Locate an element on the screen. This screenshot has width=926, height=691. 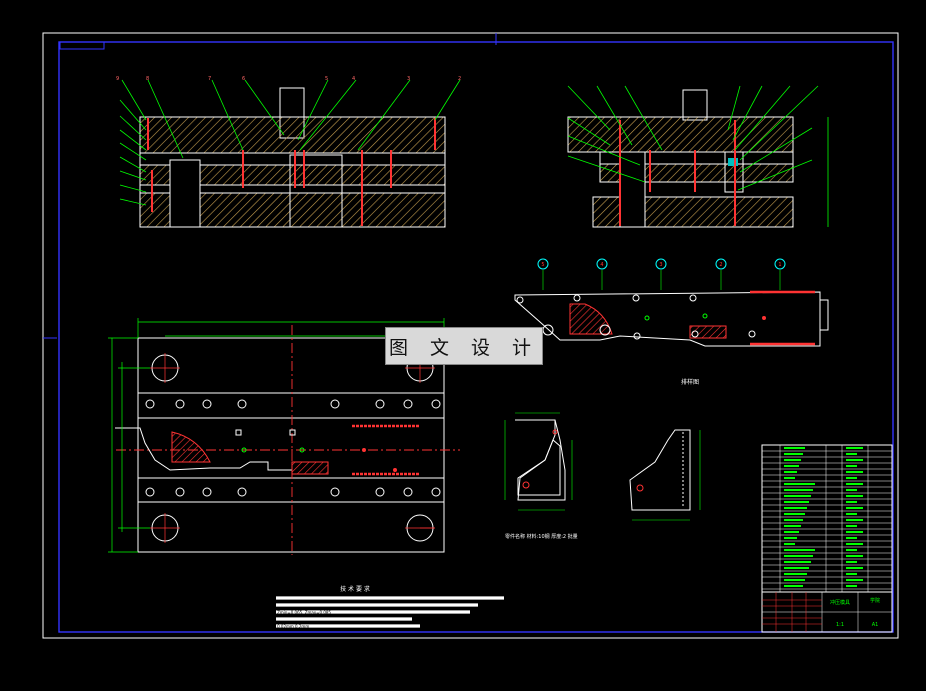
svg-text: 6 is located at coordinates (243, 79).